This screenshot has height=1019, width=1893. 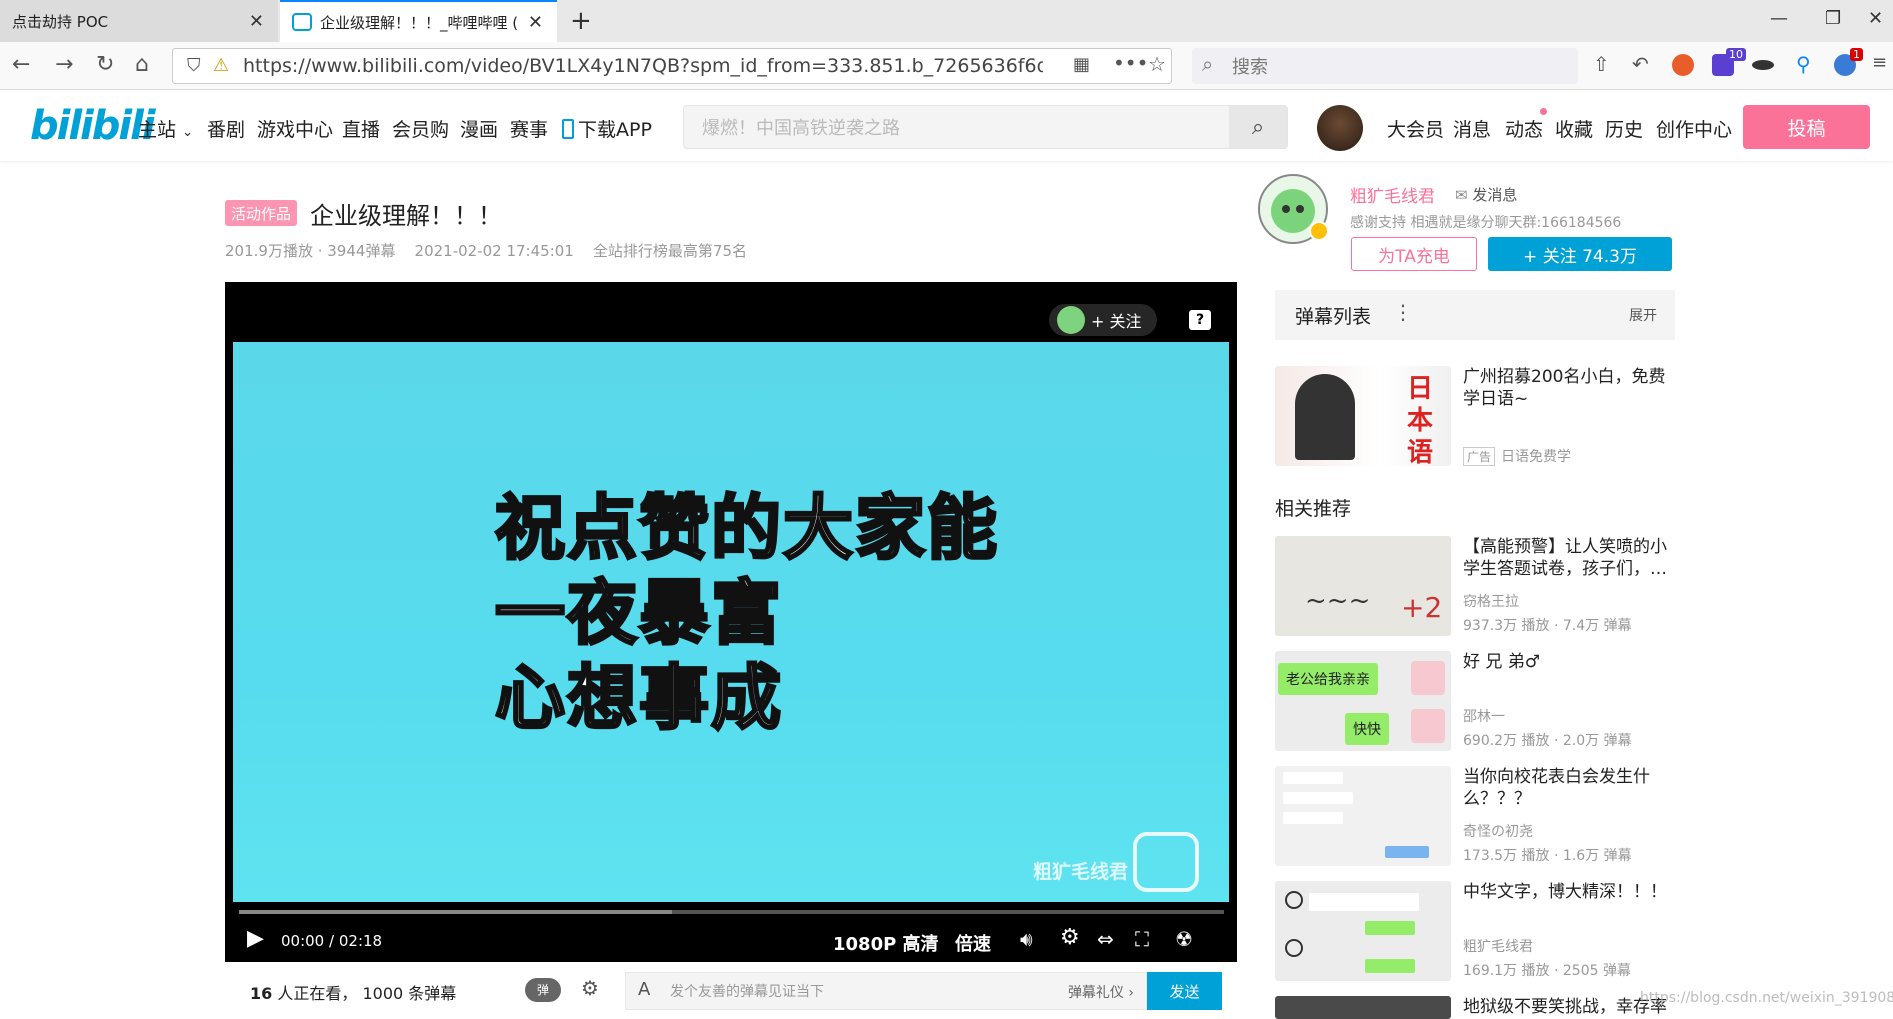 What do you see at coordinates (255, 938) in the screenshot?
I see `play-icon: ▶` at bounding box center [255, 938].